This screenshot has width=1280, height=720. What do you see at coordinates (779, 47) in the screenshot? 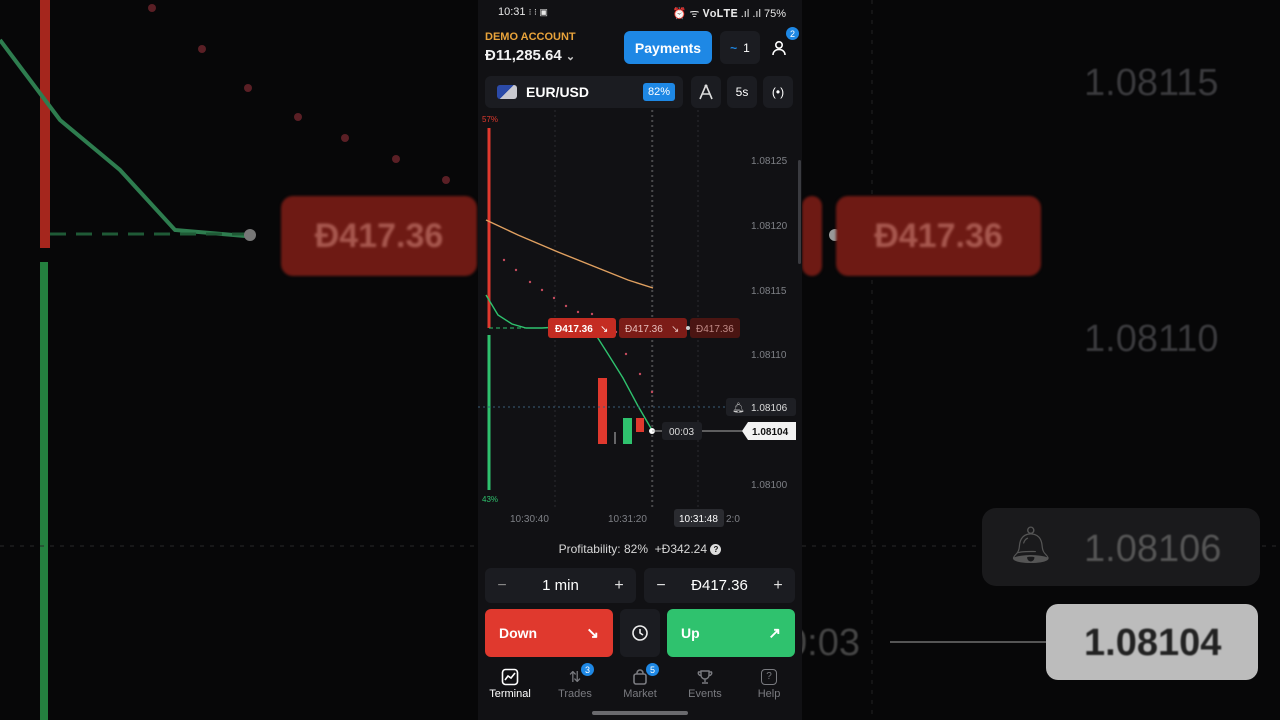
I see `user-icon` at bounding box center [779, 47].